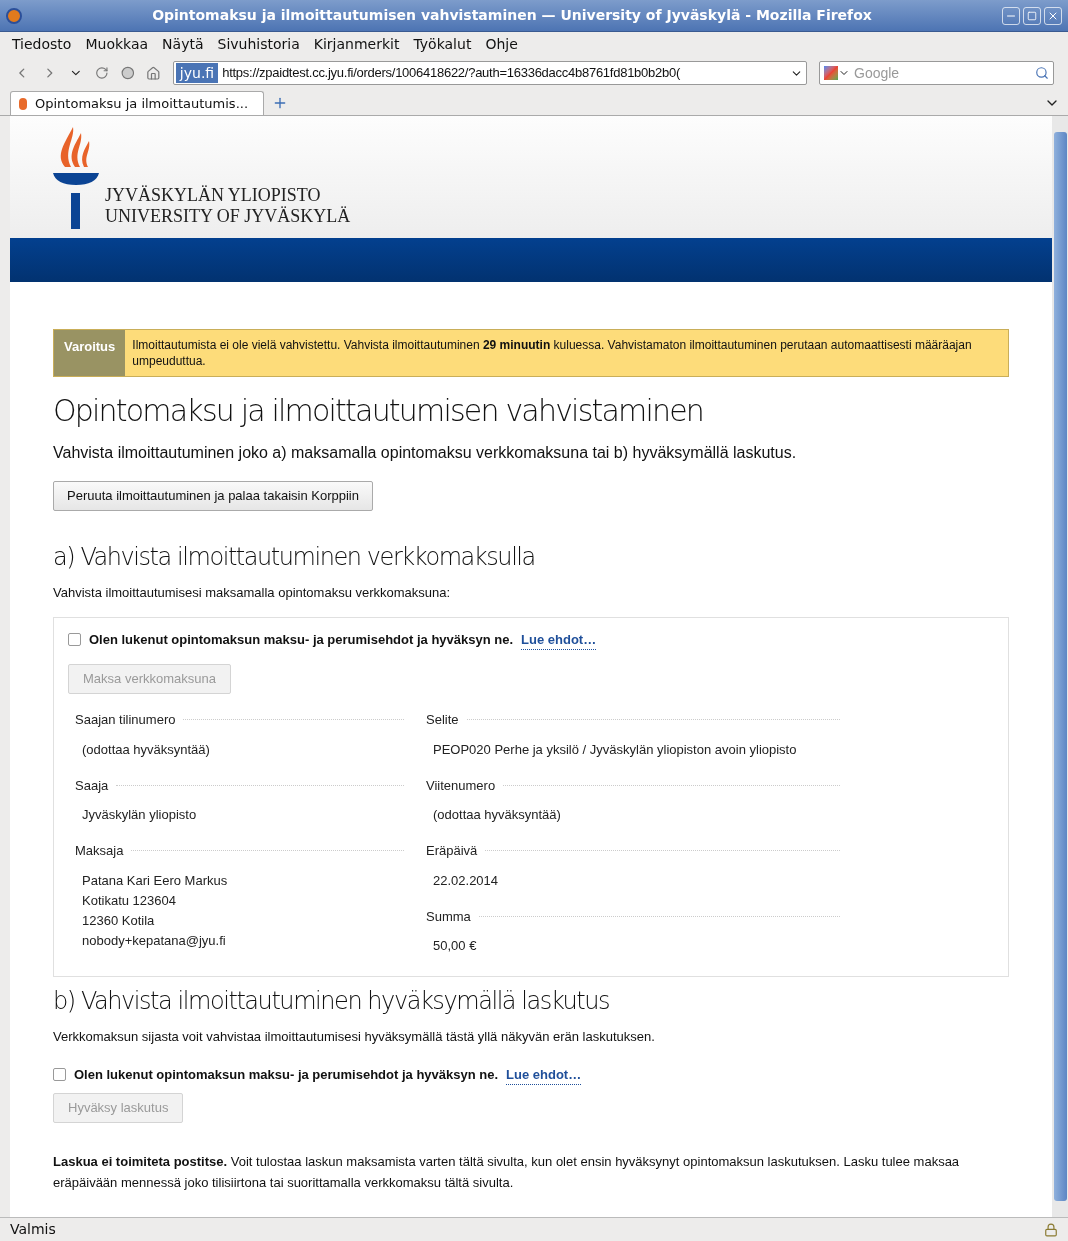  I want to click on menu-item: Ohje, so click(501, 44).